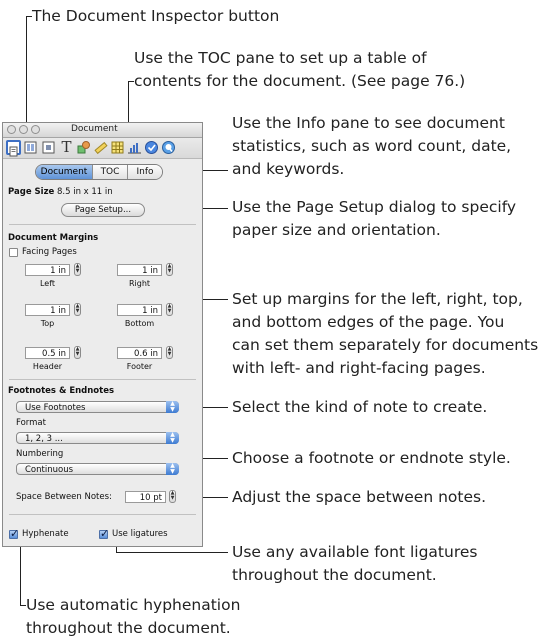 The image size is (548, 640). Describe the element at coordinates (94, 129) in the screenshot. I see `window-title: Document` at that location.